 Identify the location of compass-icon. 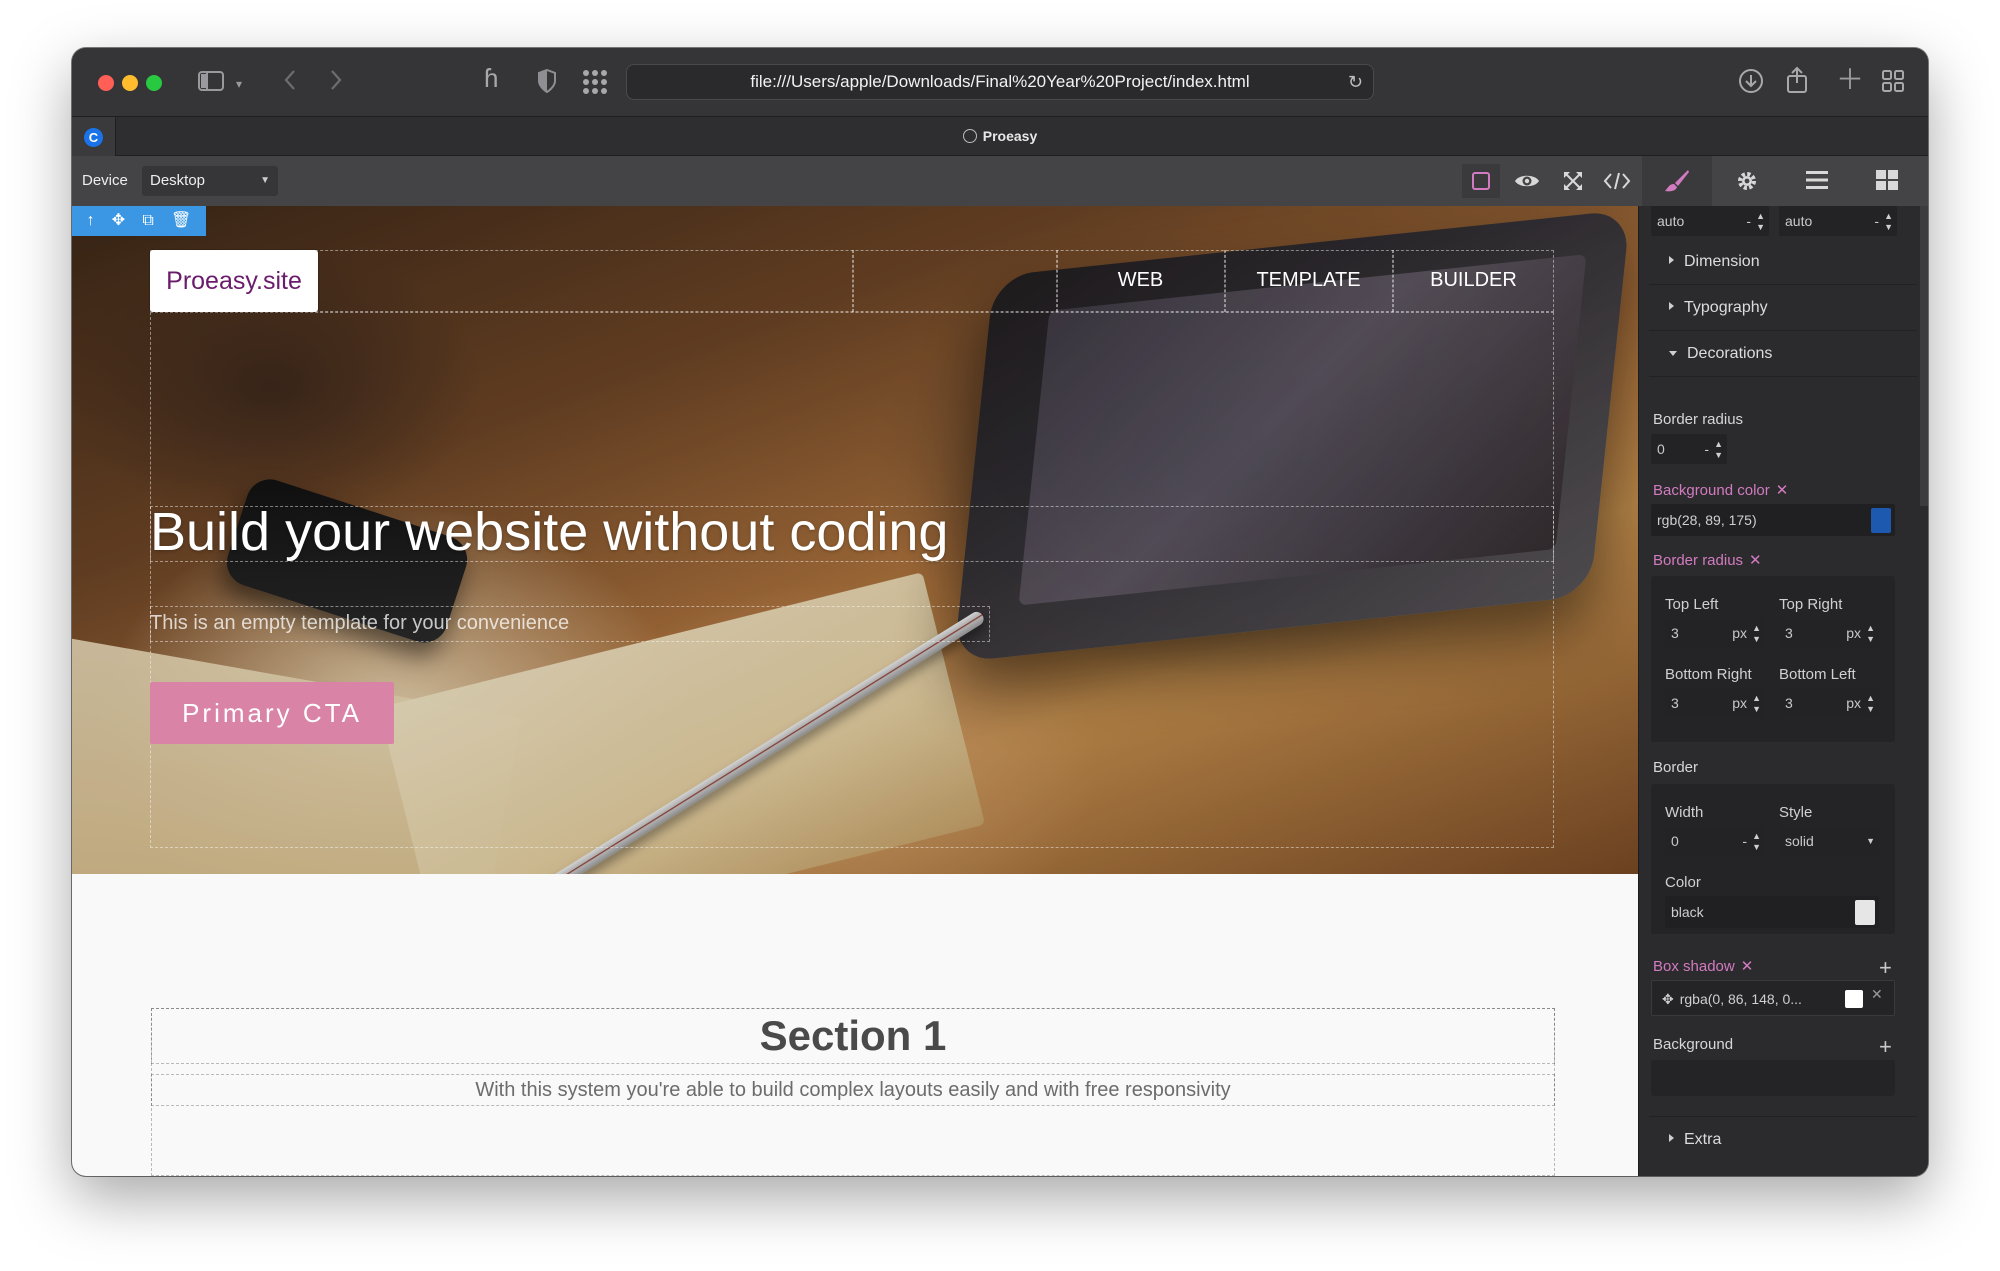
(969, 136).